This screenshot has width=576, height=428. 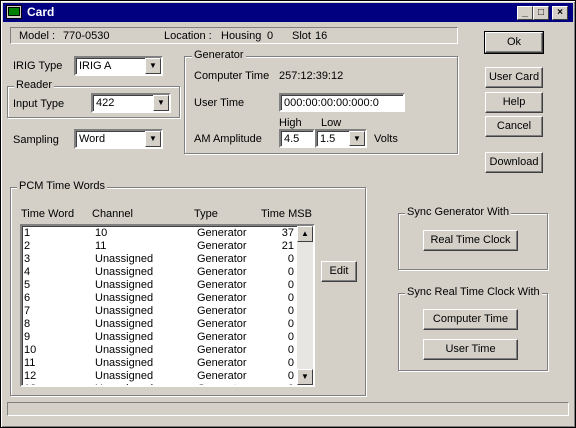 What do you see at coordinates (95, 66) in the screenshot?
I see `irig-type-value: IRIG A` at bounding box center [95, 66].